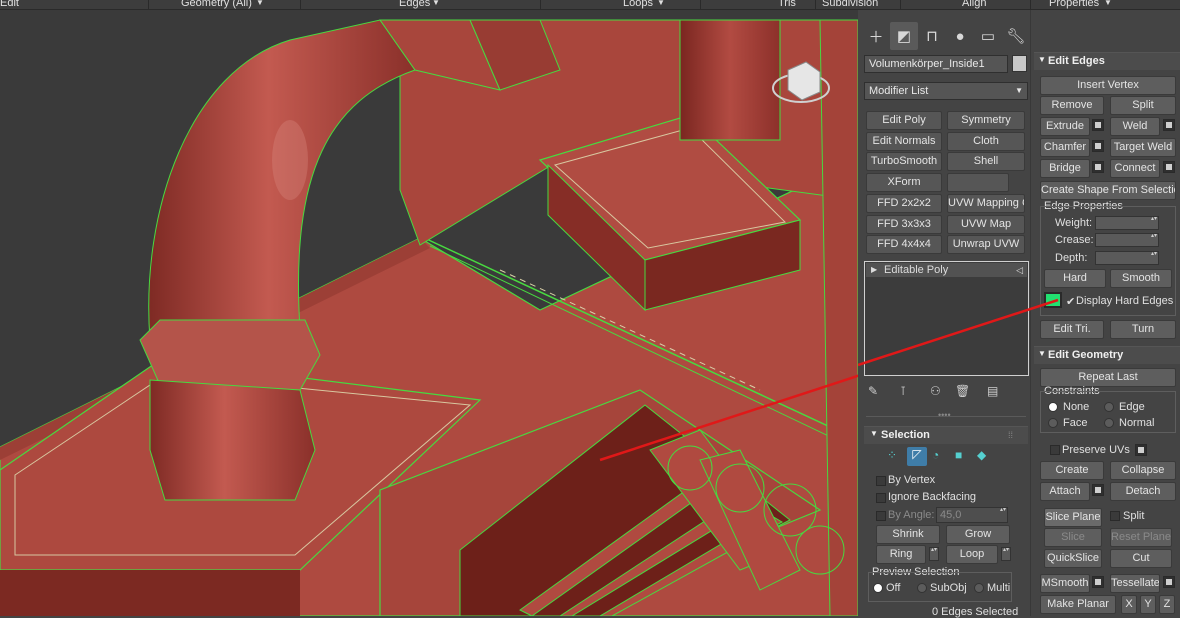 The height and width of the screenshot is (618, 1180). What do you see at coordinates (730, 80) in the screenshot?
I see `back-pipe` at bounding box center [730, 80].